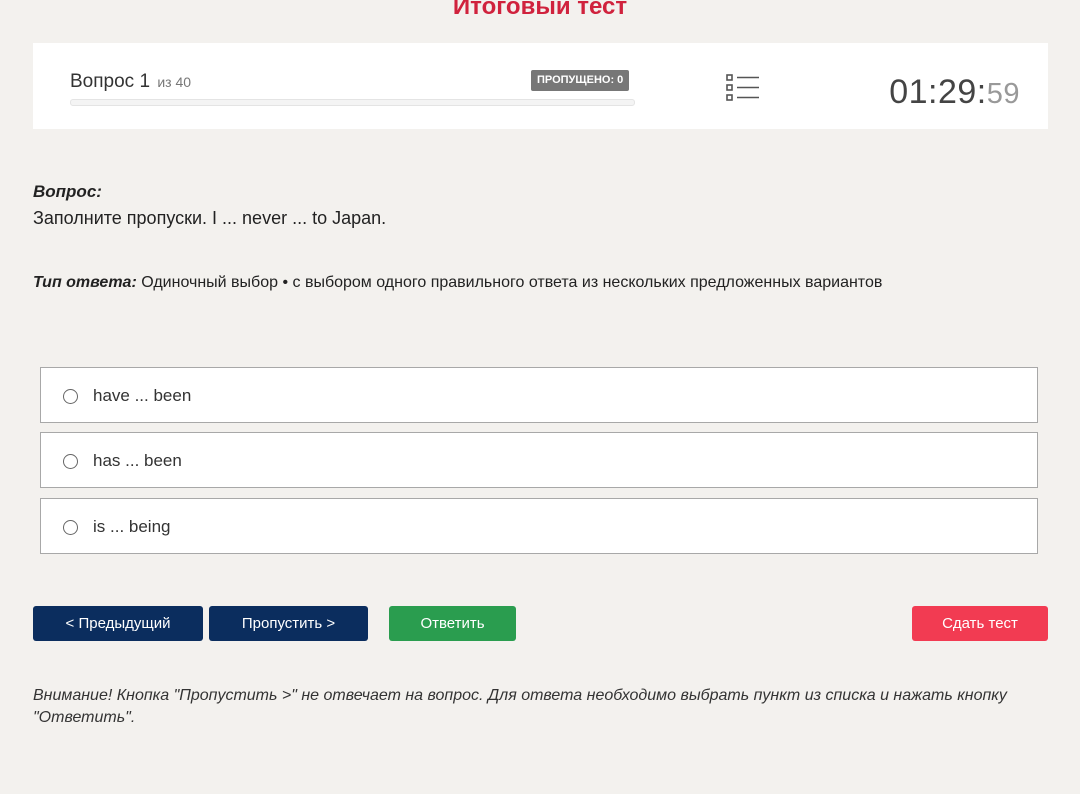  I want to click on question-label: Вопрос:, so click(67, 191).